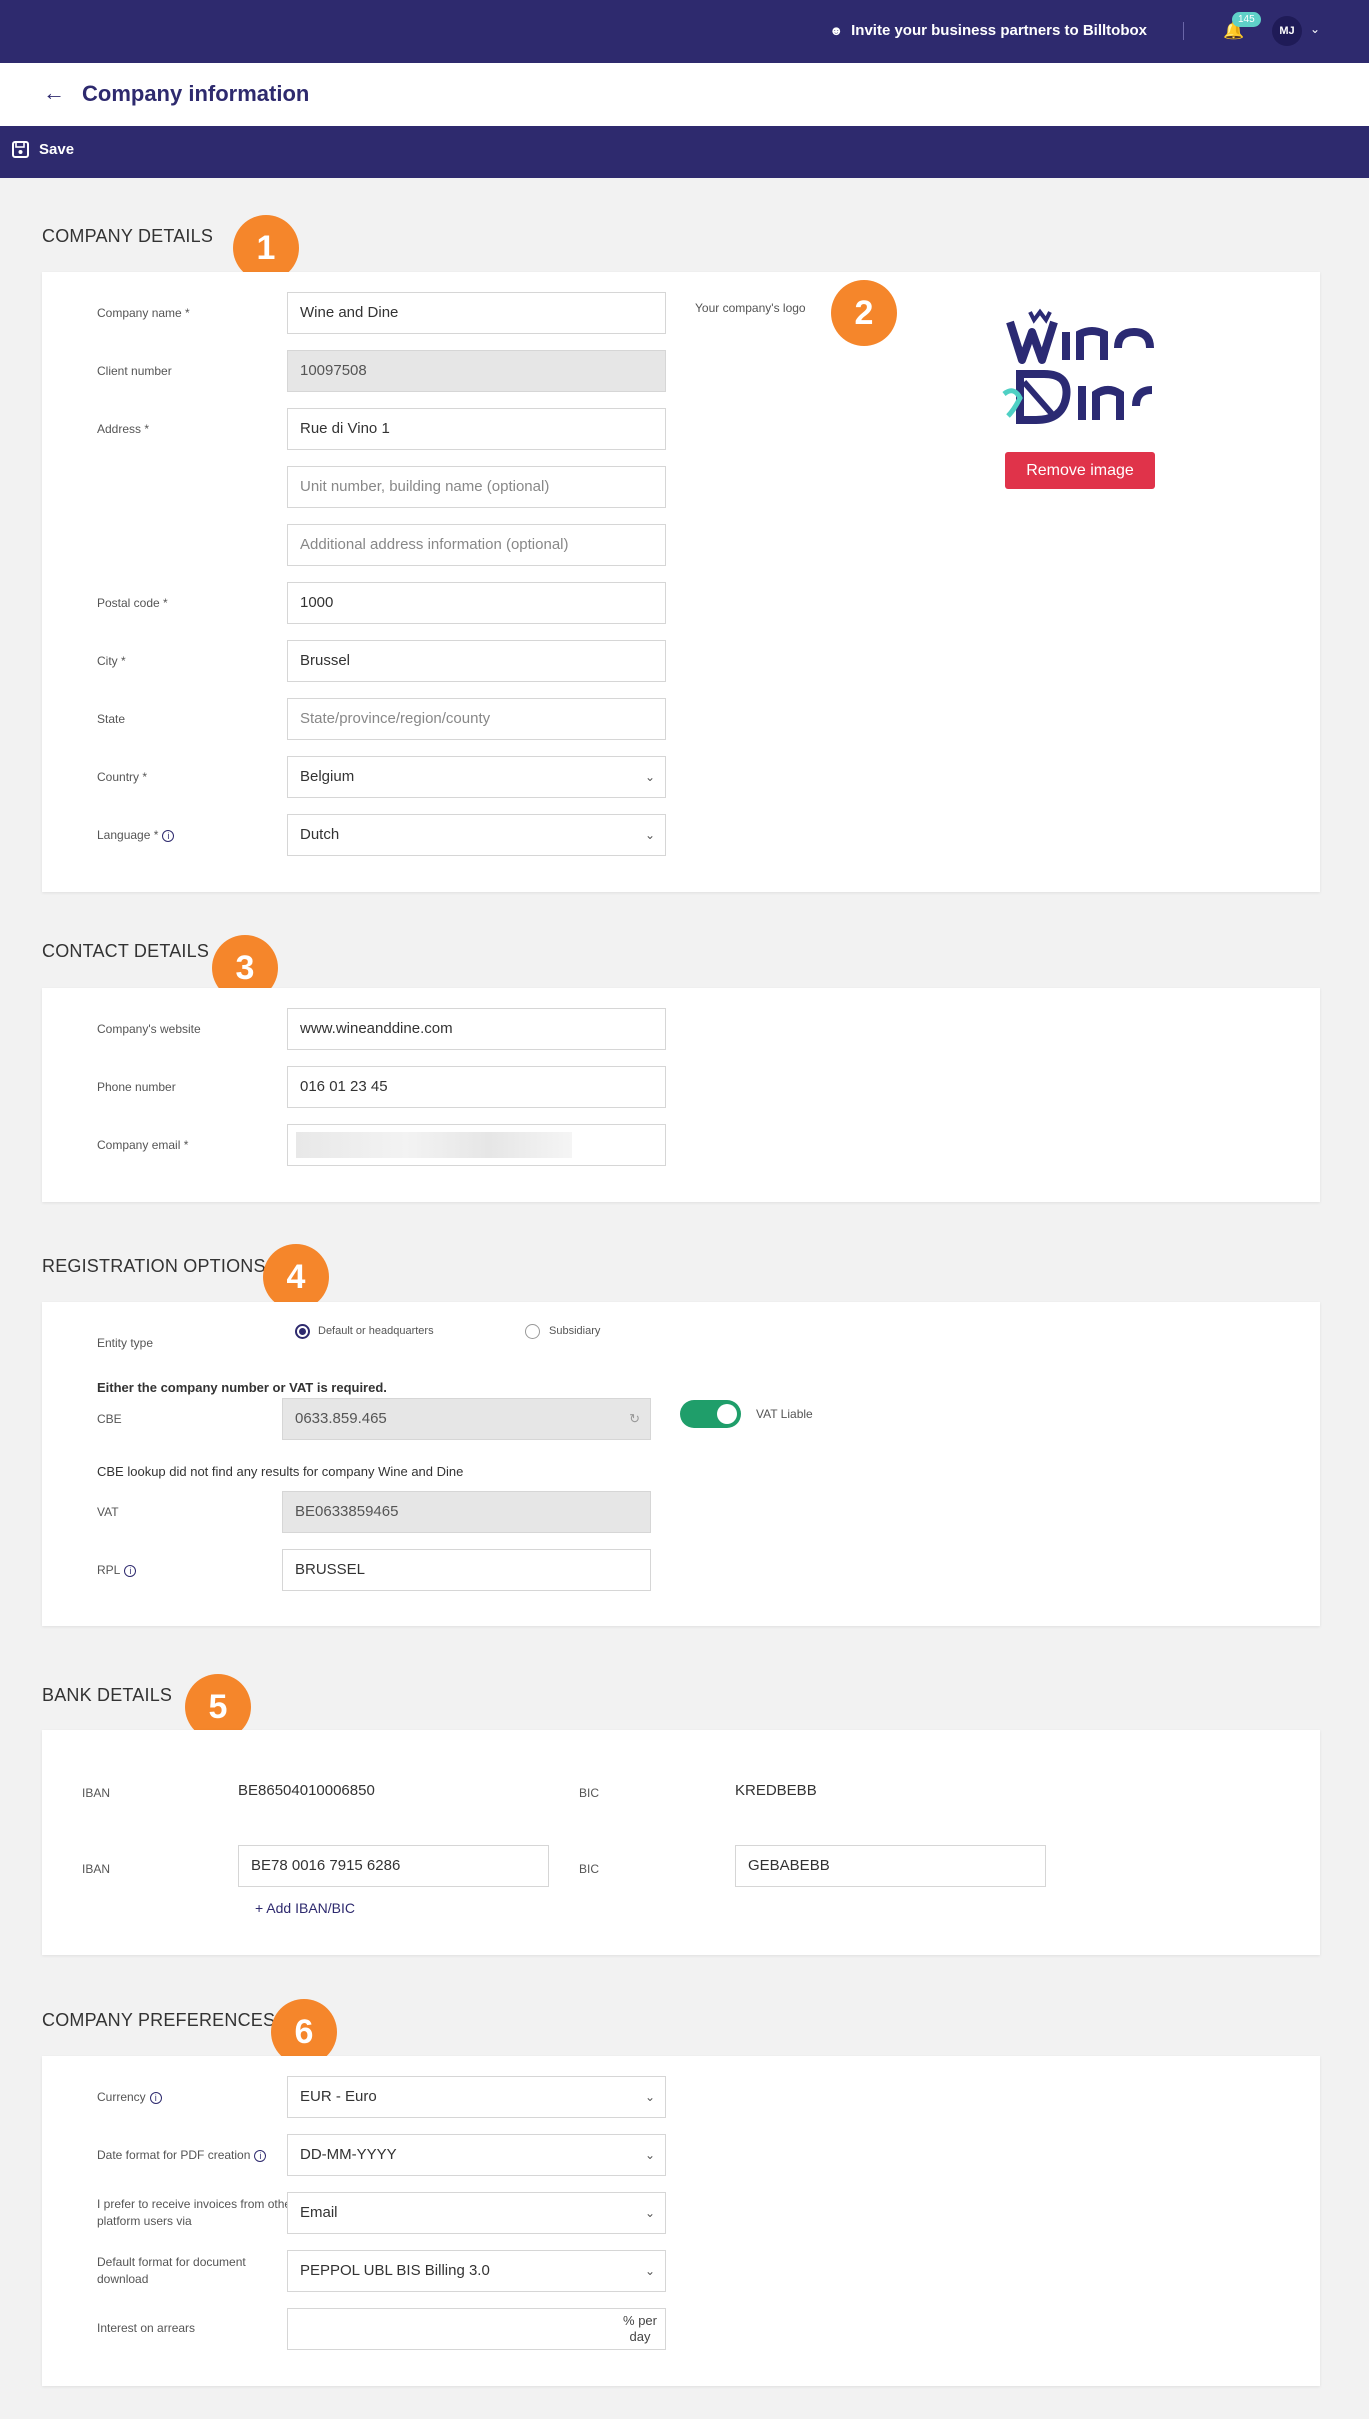 The image size is (1369, 2419). Describe the element at coordinates (640, 2329) in the screenshot. I see `interest-unit: % per day` at that location.